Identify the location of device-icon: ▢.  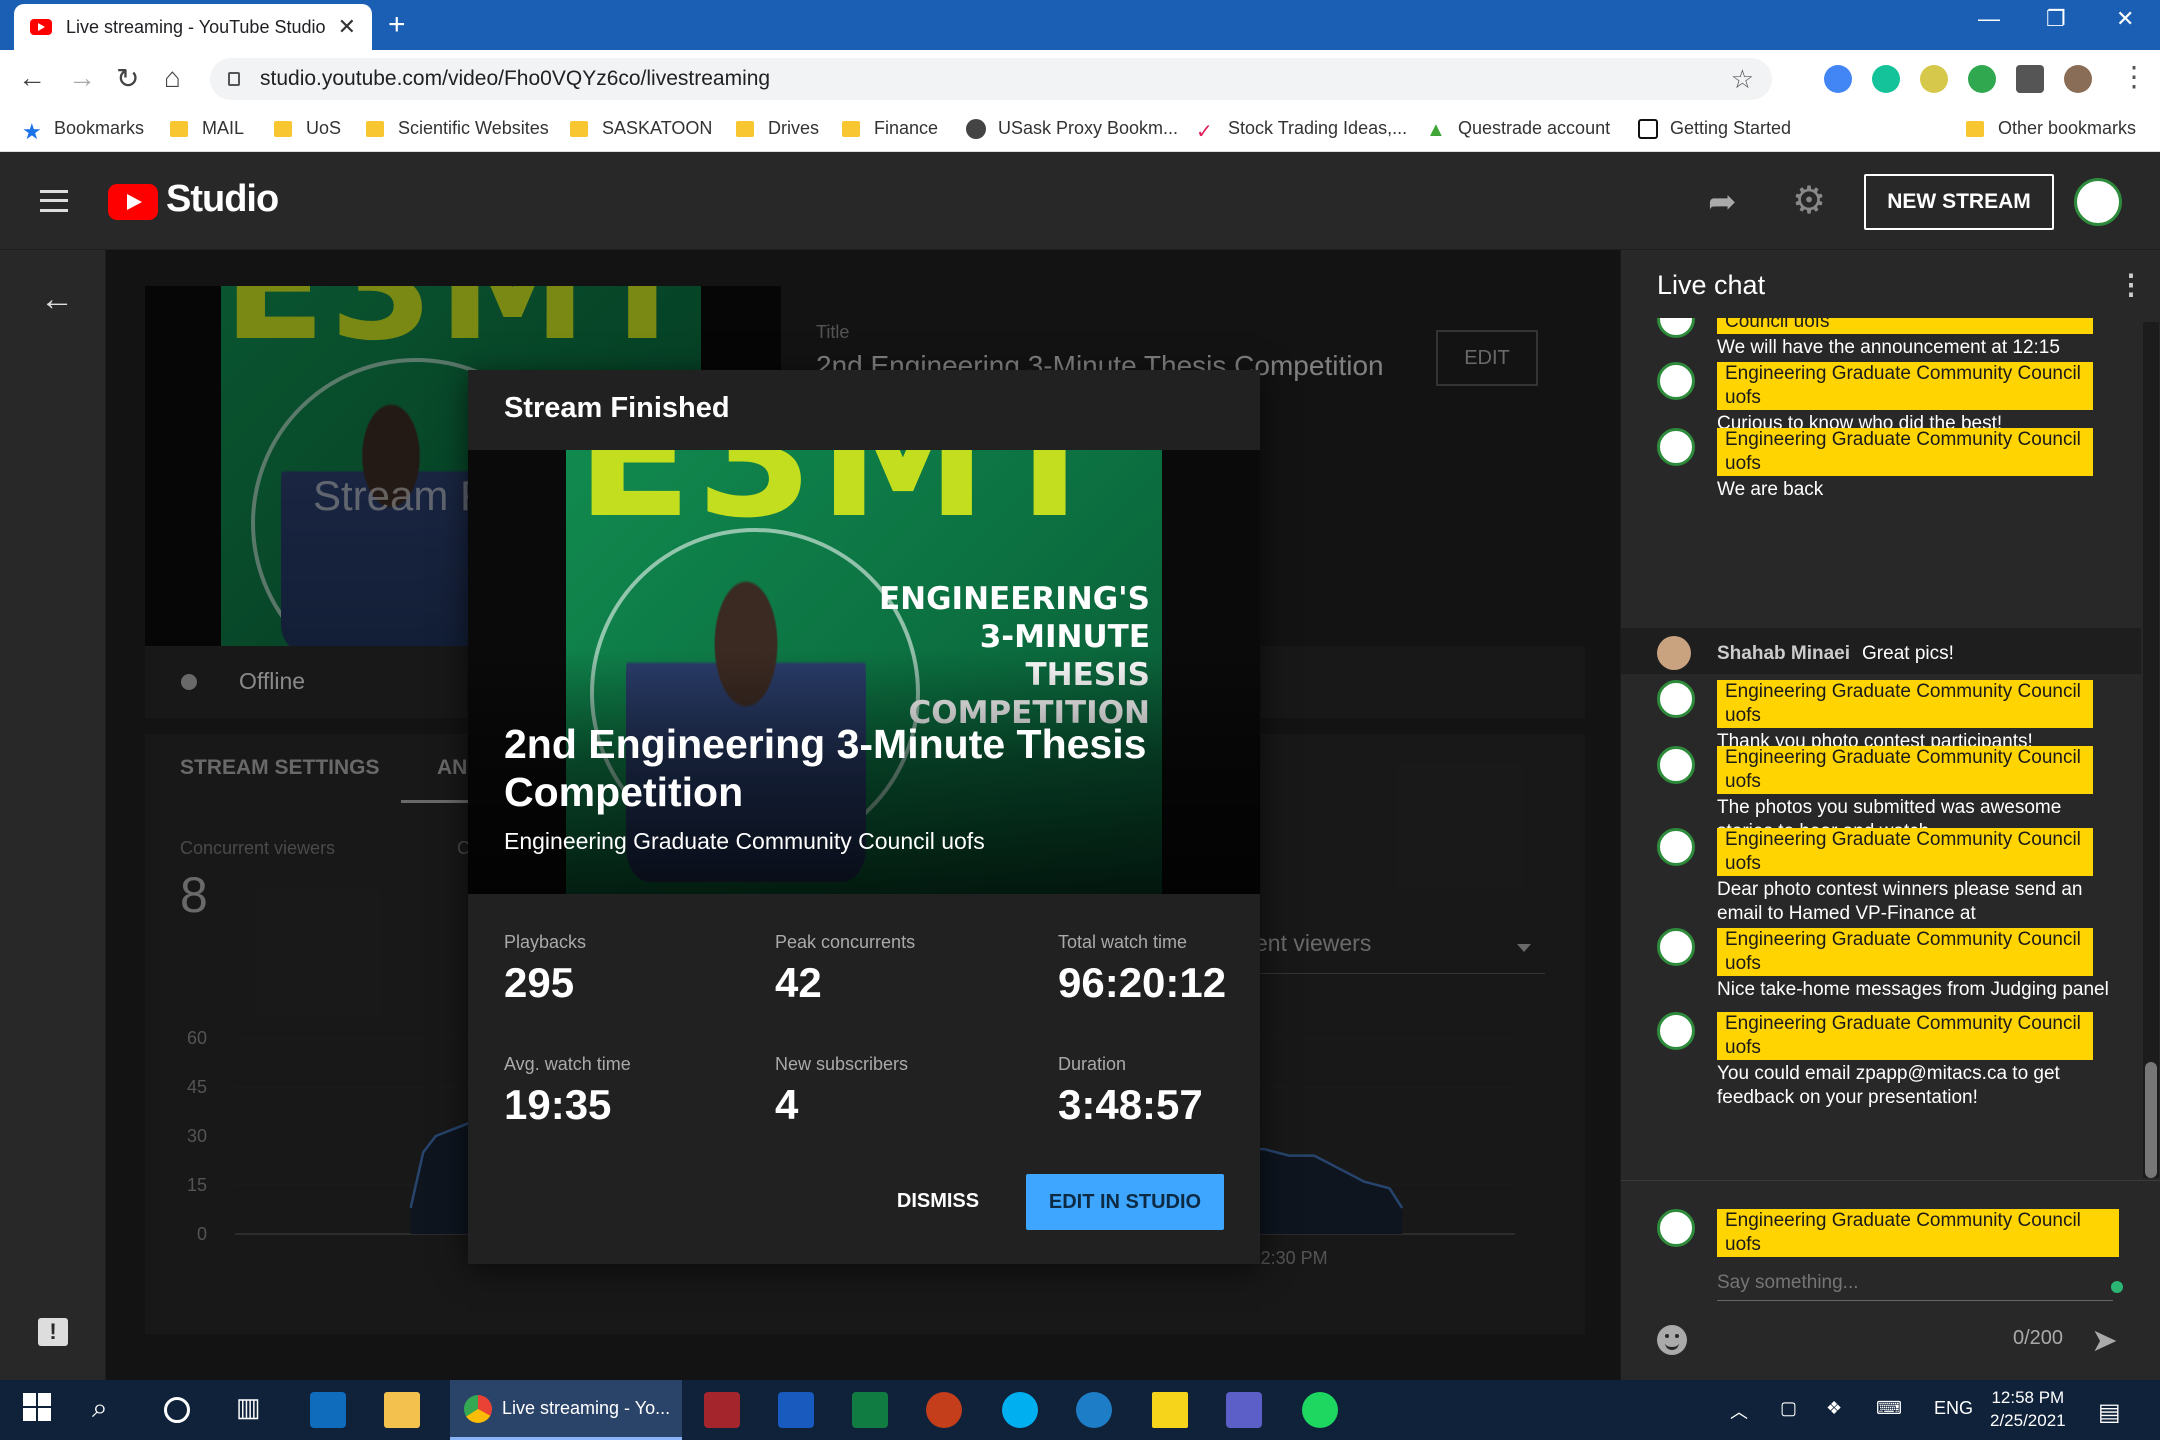
(1788, 1408).